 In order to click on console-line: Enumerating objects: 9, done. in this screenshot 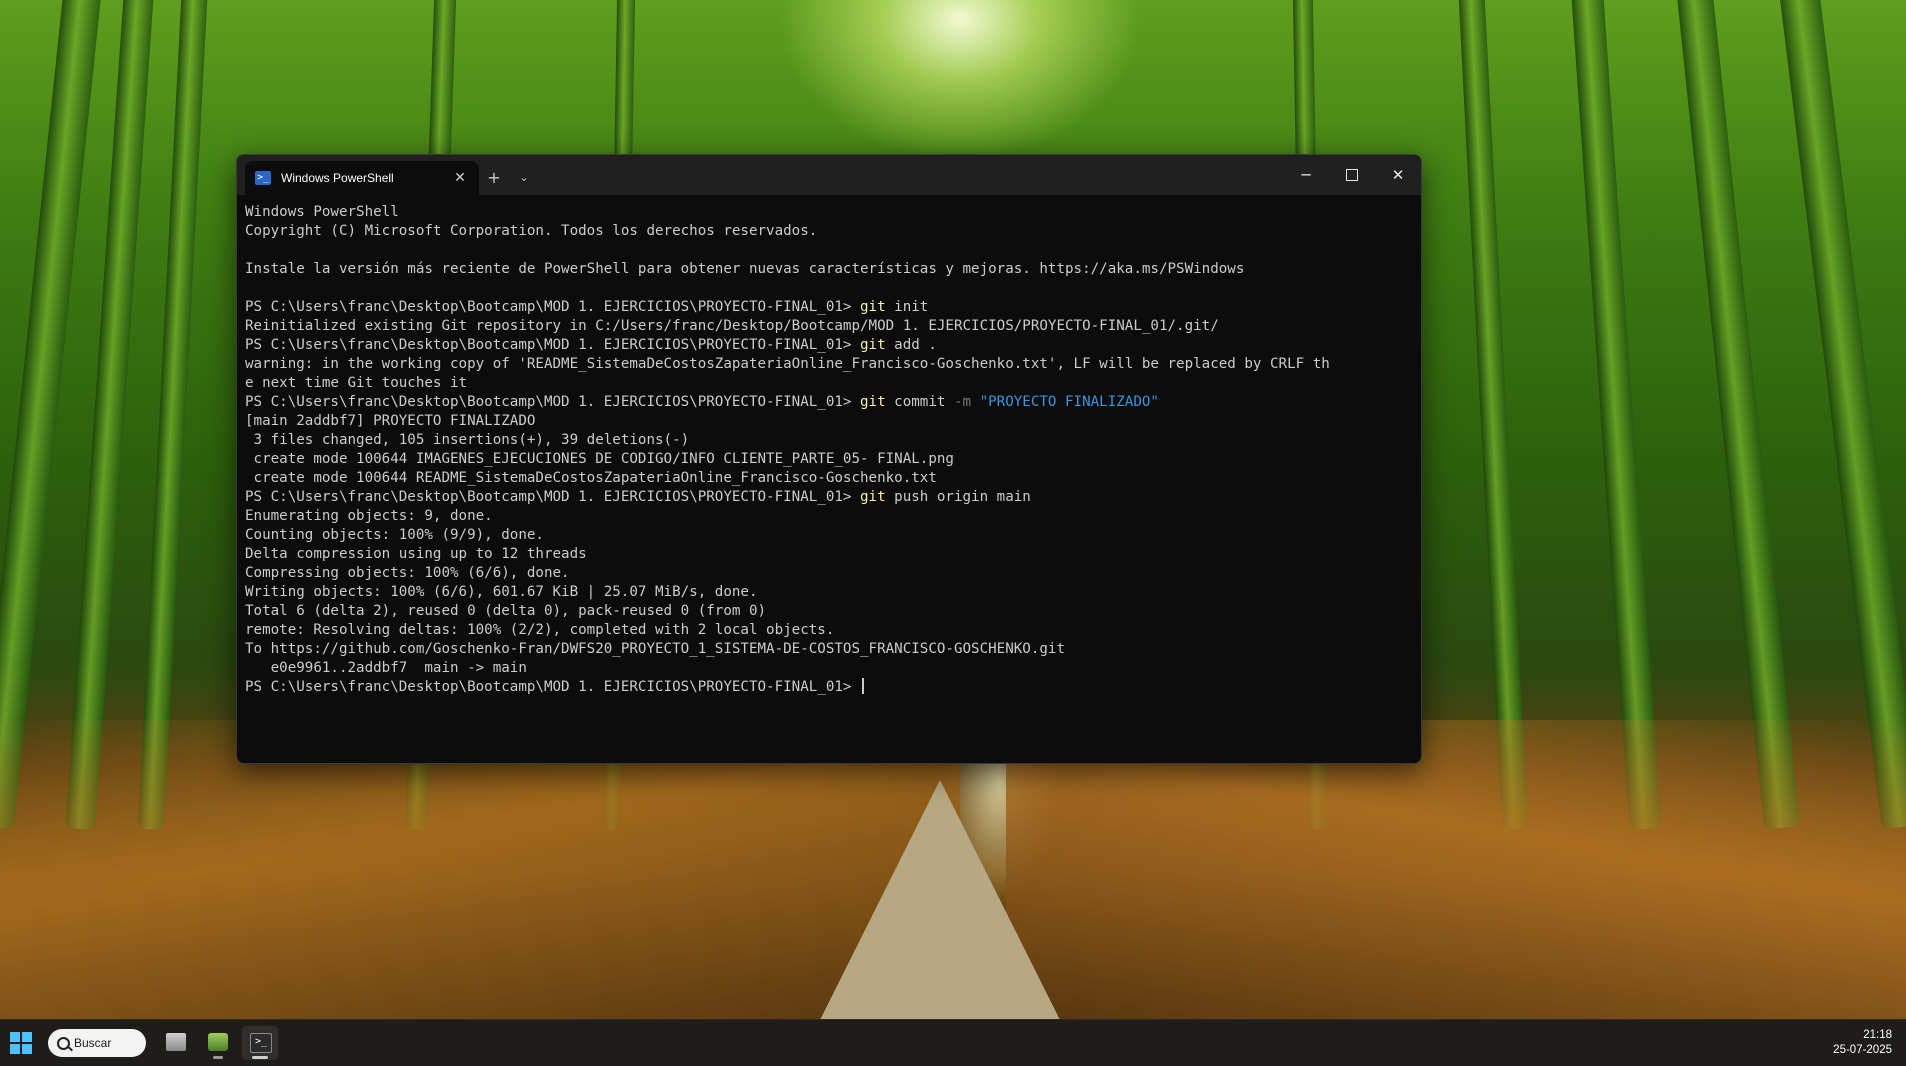, I will do `click(833, 516)`.